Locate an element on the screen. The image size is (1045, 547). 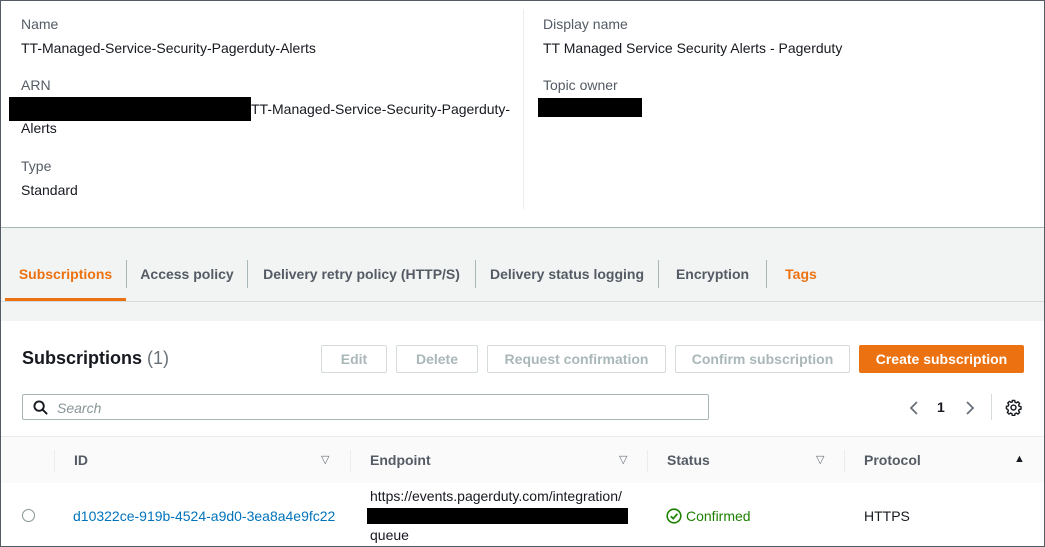
tab-access-policy: Access policy is located at coordinates (187, 274).